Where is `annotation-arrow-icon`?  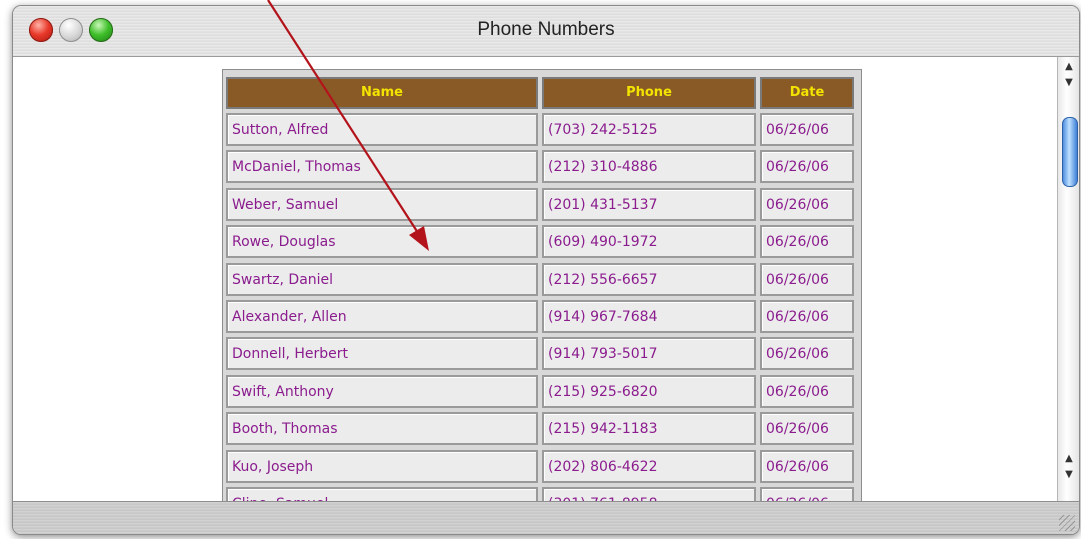 annotation-arrow-icon is located at coordinates (348, 125).